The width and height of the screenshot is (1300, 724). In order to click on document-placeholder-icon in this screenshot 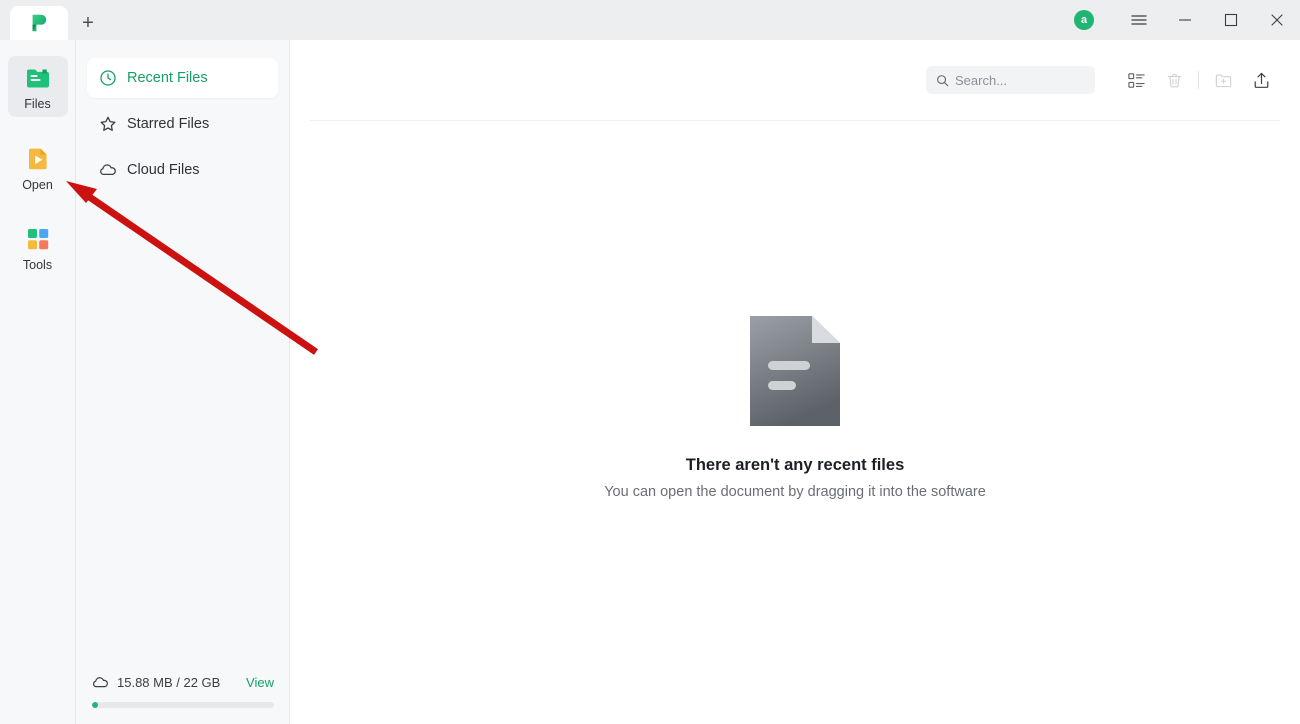, I will do `click(795, 371)`.